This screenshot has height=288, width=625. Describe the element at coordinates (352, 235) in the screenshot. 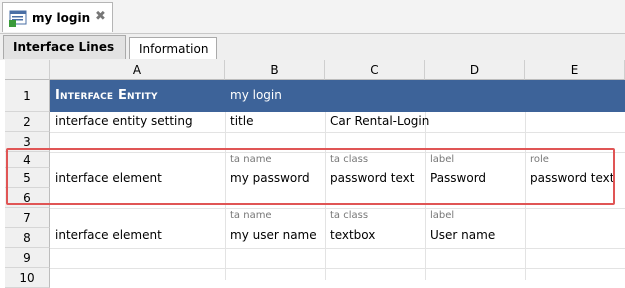

I see `cell-c8: textbox` at that location.